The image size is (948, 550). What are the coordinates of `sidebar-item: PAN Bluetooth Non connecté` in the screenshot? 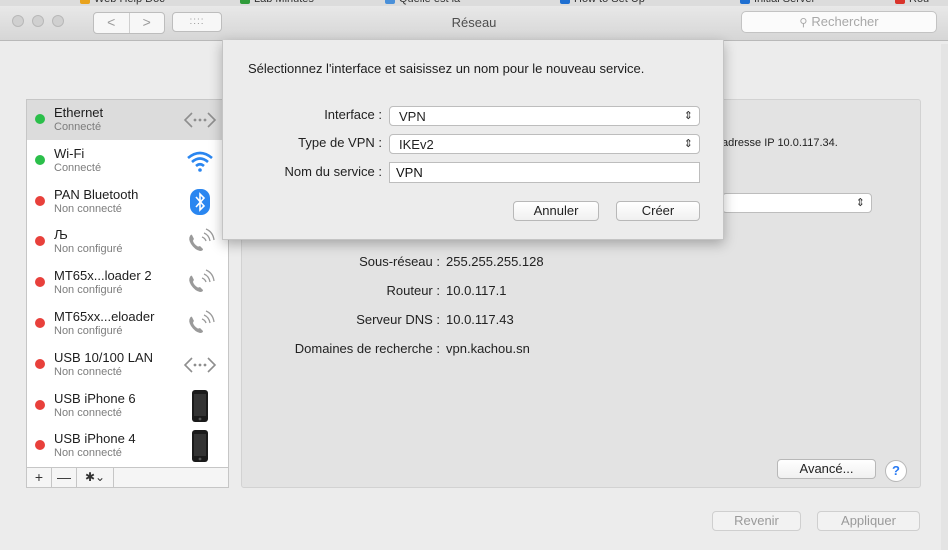 It's located at (127, 202).